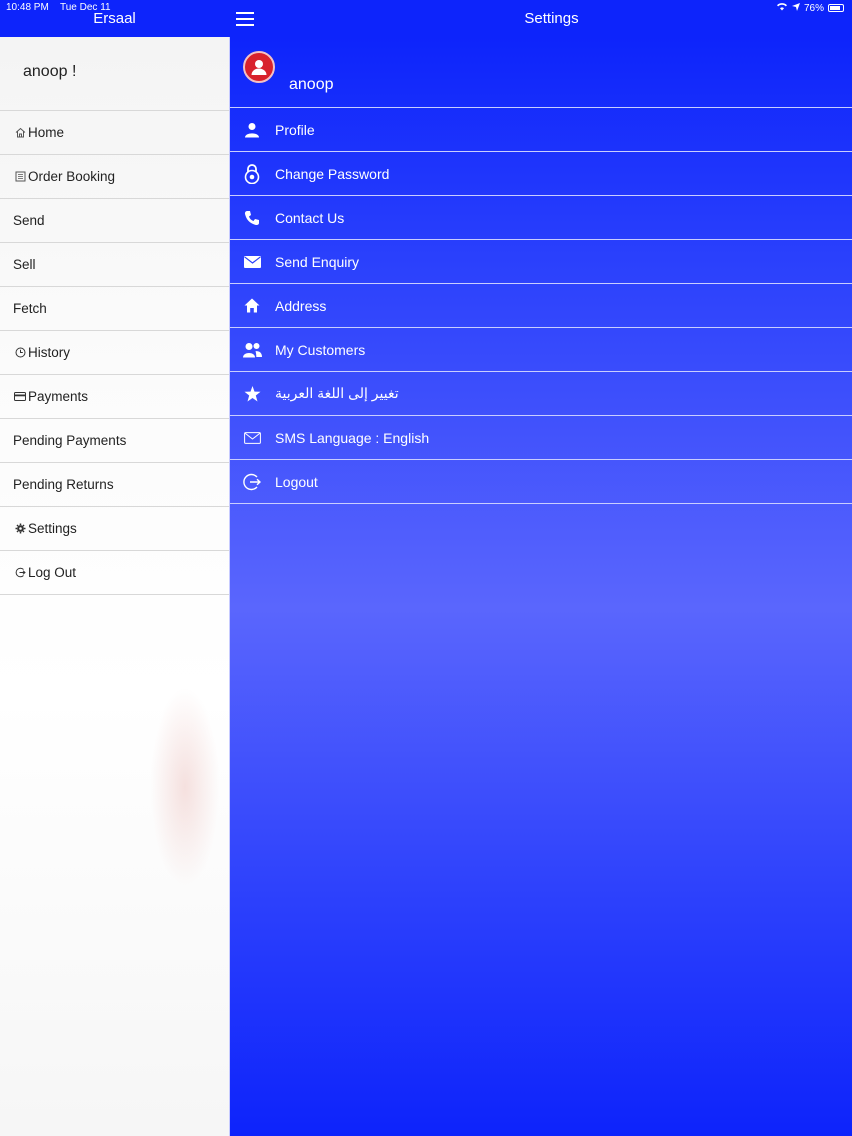  What do you see at coordinates (541, 130) in the screenshot?
I see `settings-item-profile: Profile` at bounding box center [541, 130].